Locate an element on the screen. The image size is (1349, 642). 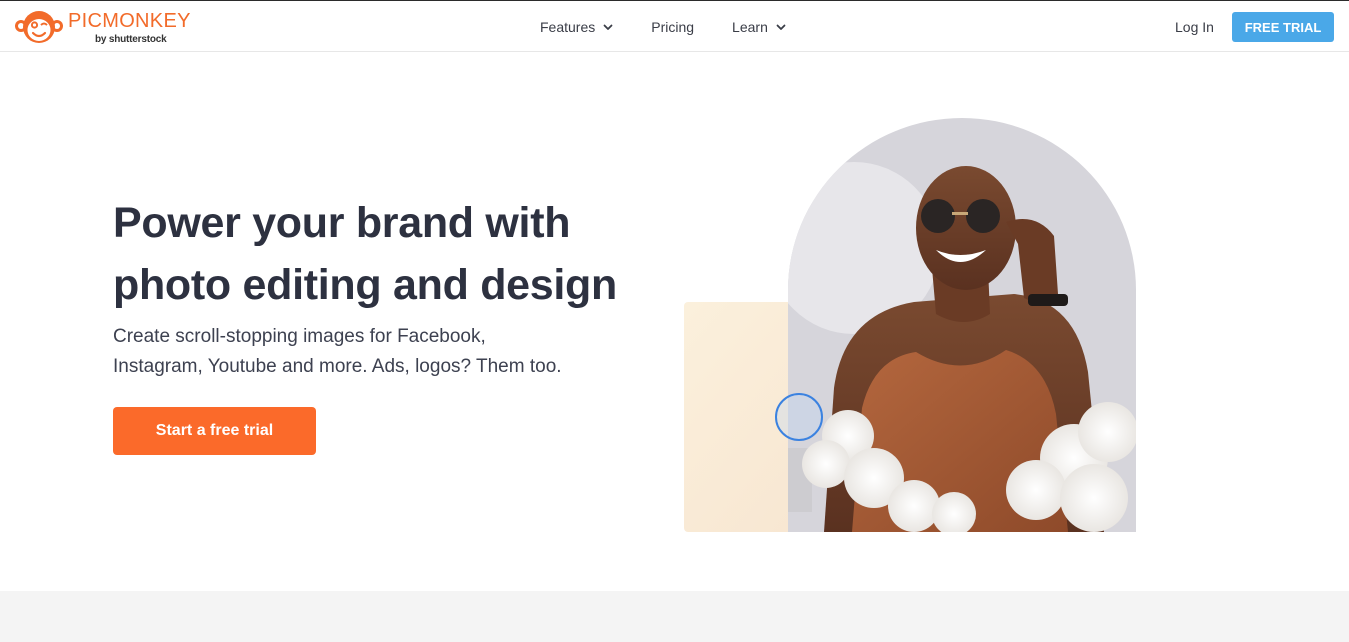
main-nav: Features Pricing Learn is located at coordinates (682, 27).